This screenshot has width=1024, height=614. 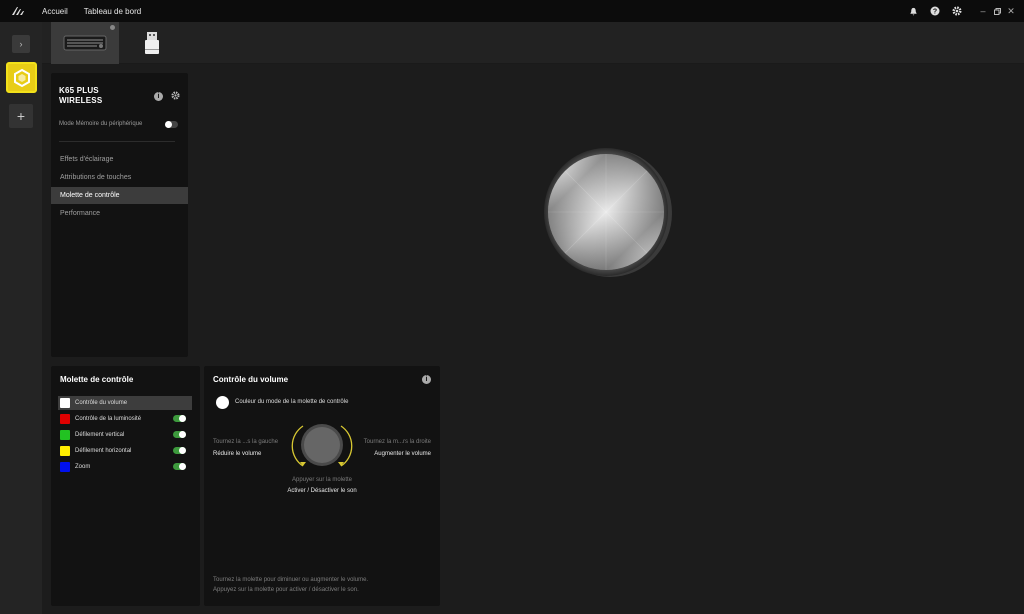 I want to click on mode-label: Défilement vertical, so click(x=100, y=435).